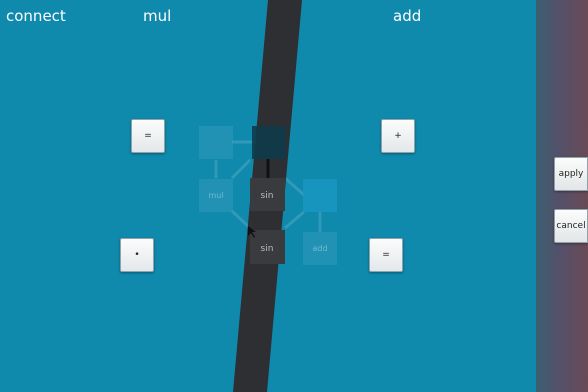 This screenshot has width=588, height=392. Describe the element at coordinates (319, 248) in the screenshot. I see `ghost-node-label: add` at that location.